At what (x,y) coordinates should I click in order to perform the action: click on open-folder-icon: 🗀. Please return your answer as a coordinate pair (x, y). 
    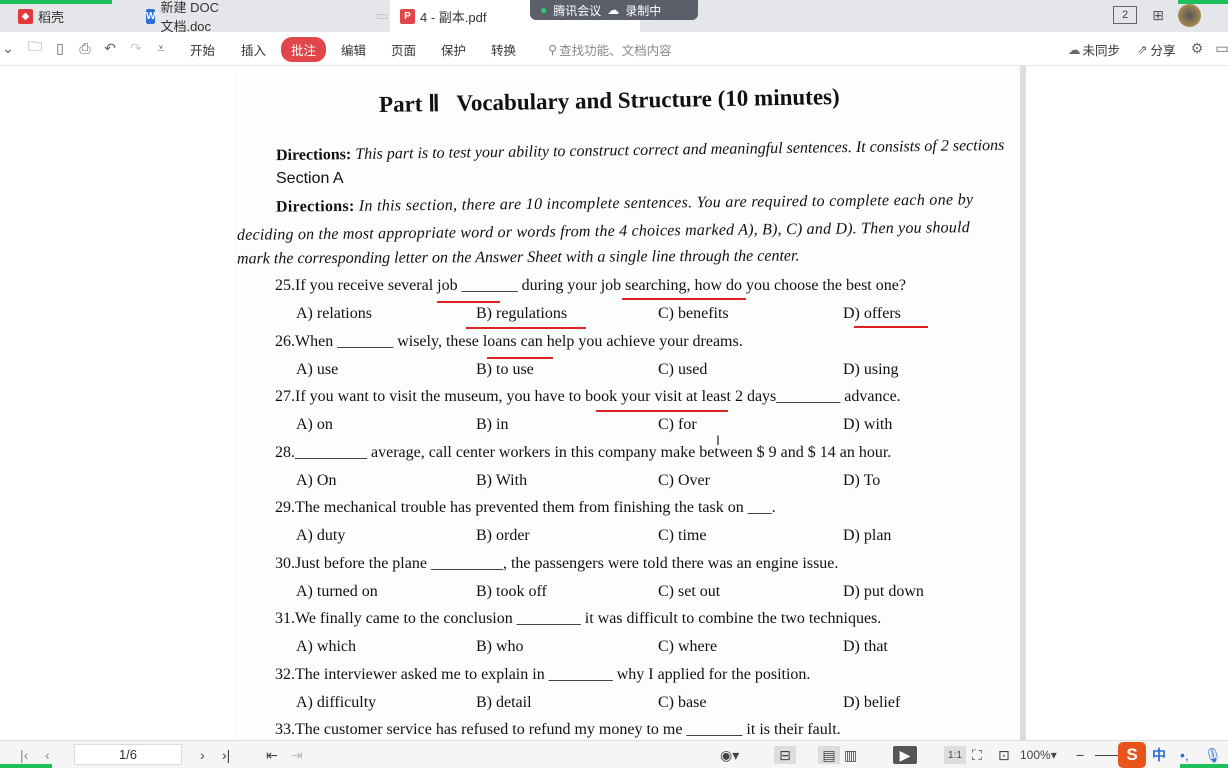
    Looking at the image, I should click on (35, 47).